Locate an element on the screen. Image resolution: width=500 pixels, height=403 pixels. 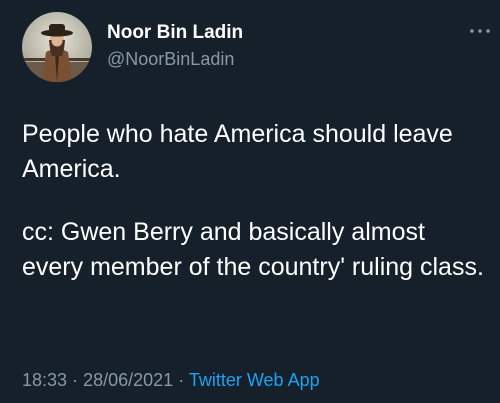
tweet-time: 18:33 is located at coordinates (44, 380).